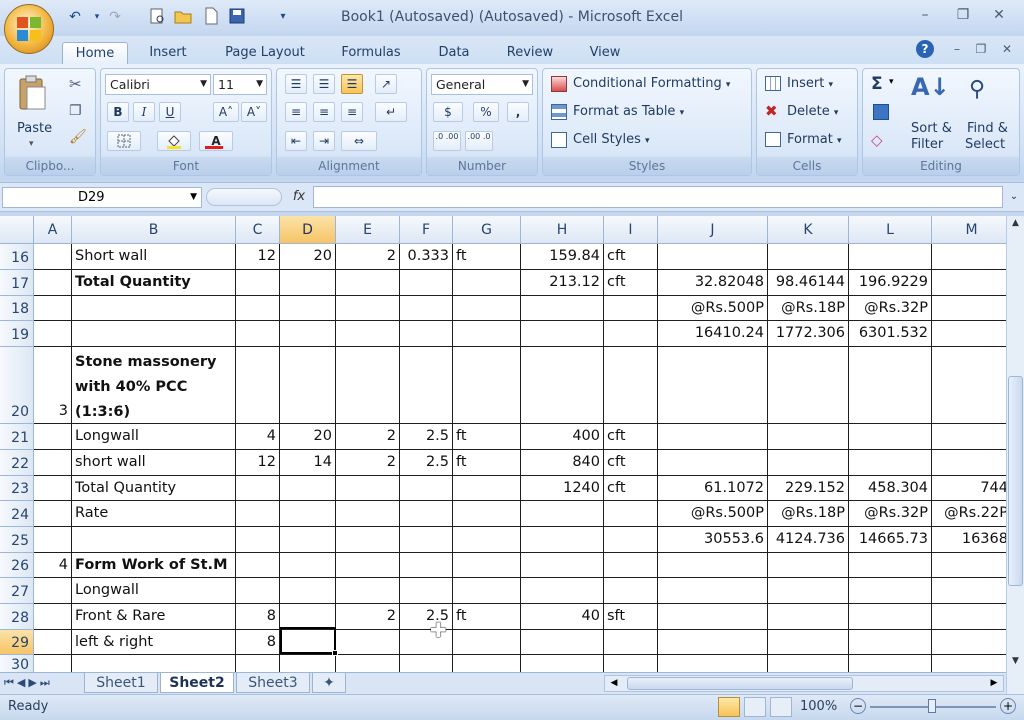  I want to click on cell-a22, so click(53, 463).